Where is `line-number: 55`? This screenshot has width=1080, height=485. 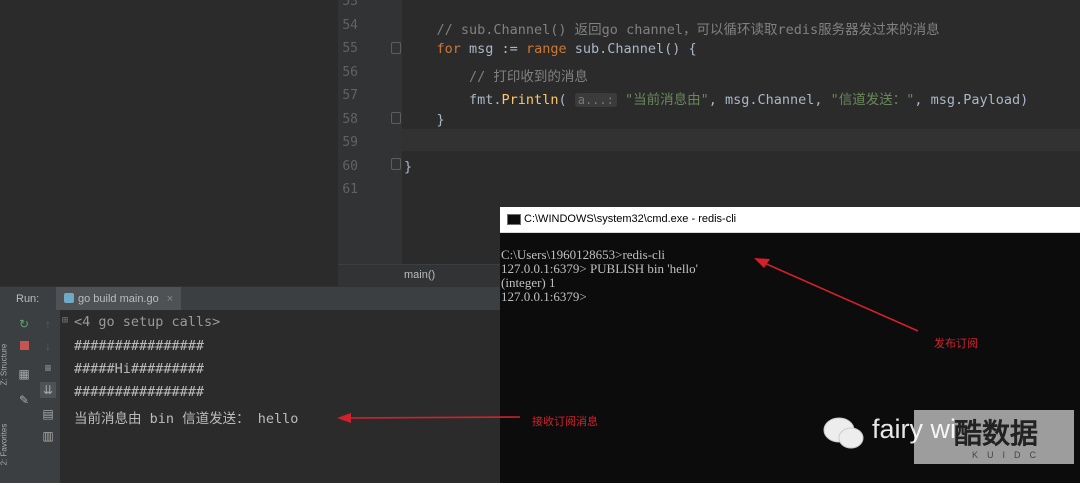
line-number: 55 is located at coordinates (350, 48).